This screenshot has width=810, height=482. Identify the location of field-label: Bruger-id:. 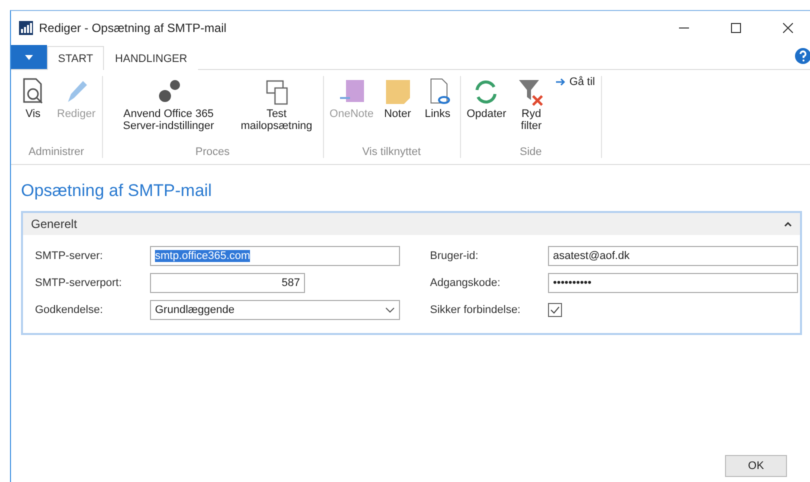
(455, 256).